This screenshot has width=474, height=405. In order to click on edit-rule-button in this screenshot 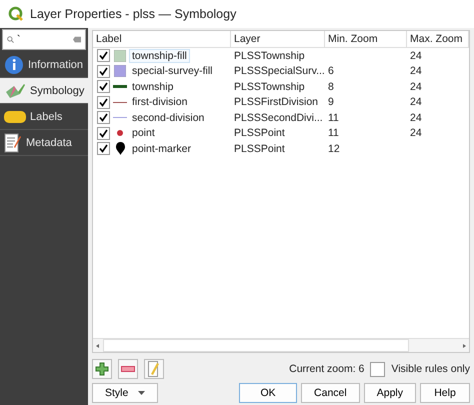, I will do `click(154, 369)`.